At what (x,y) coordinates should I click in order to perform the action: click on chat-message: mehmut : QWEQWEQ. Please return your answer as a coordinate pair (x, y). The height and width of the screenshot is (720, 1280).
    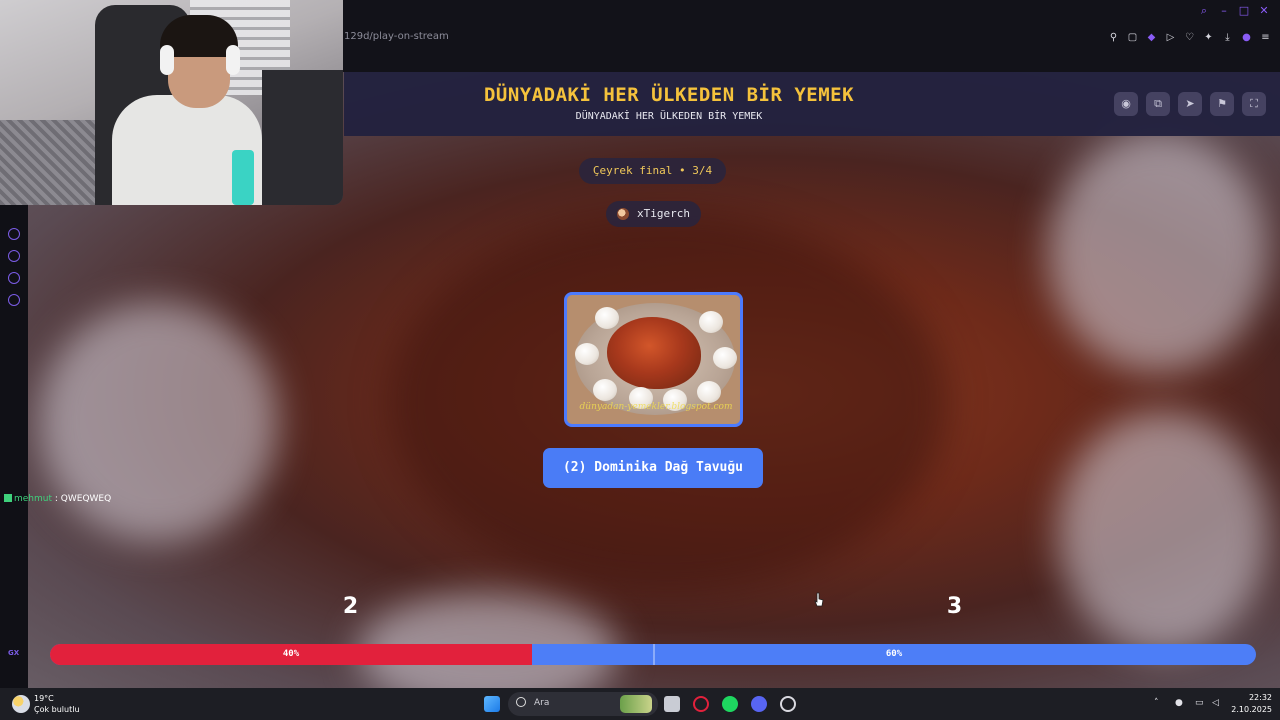
    Looking at the image, I should click on (57, 499).